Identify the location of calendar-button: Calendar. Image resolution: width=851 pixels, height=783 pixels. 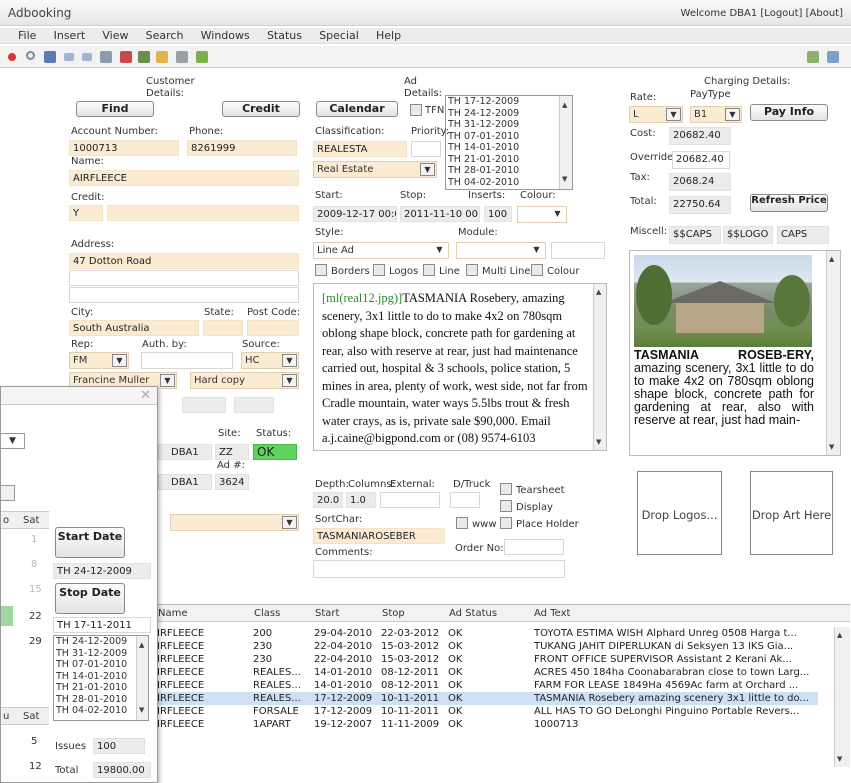
(357, 109).